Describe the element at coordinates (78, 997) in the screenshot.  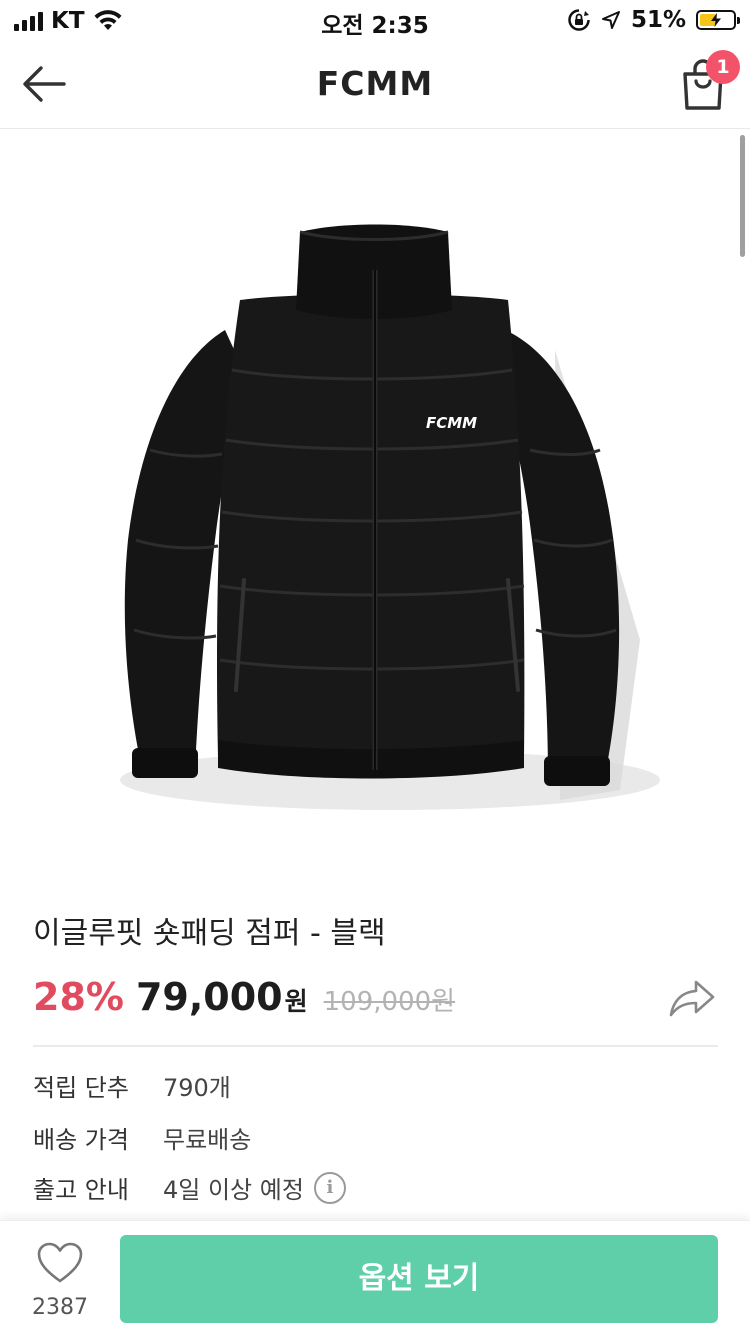
I see `discount-rate: 28%` at that location.